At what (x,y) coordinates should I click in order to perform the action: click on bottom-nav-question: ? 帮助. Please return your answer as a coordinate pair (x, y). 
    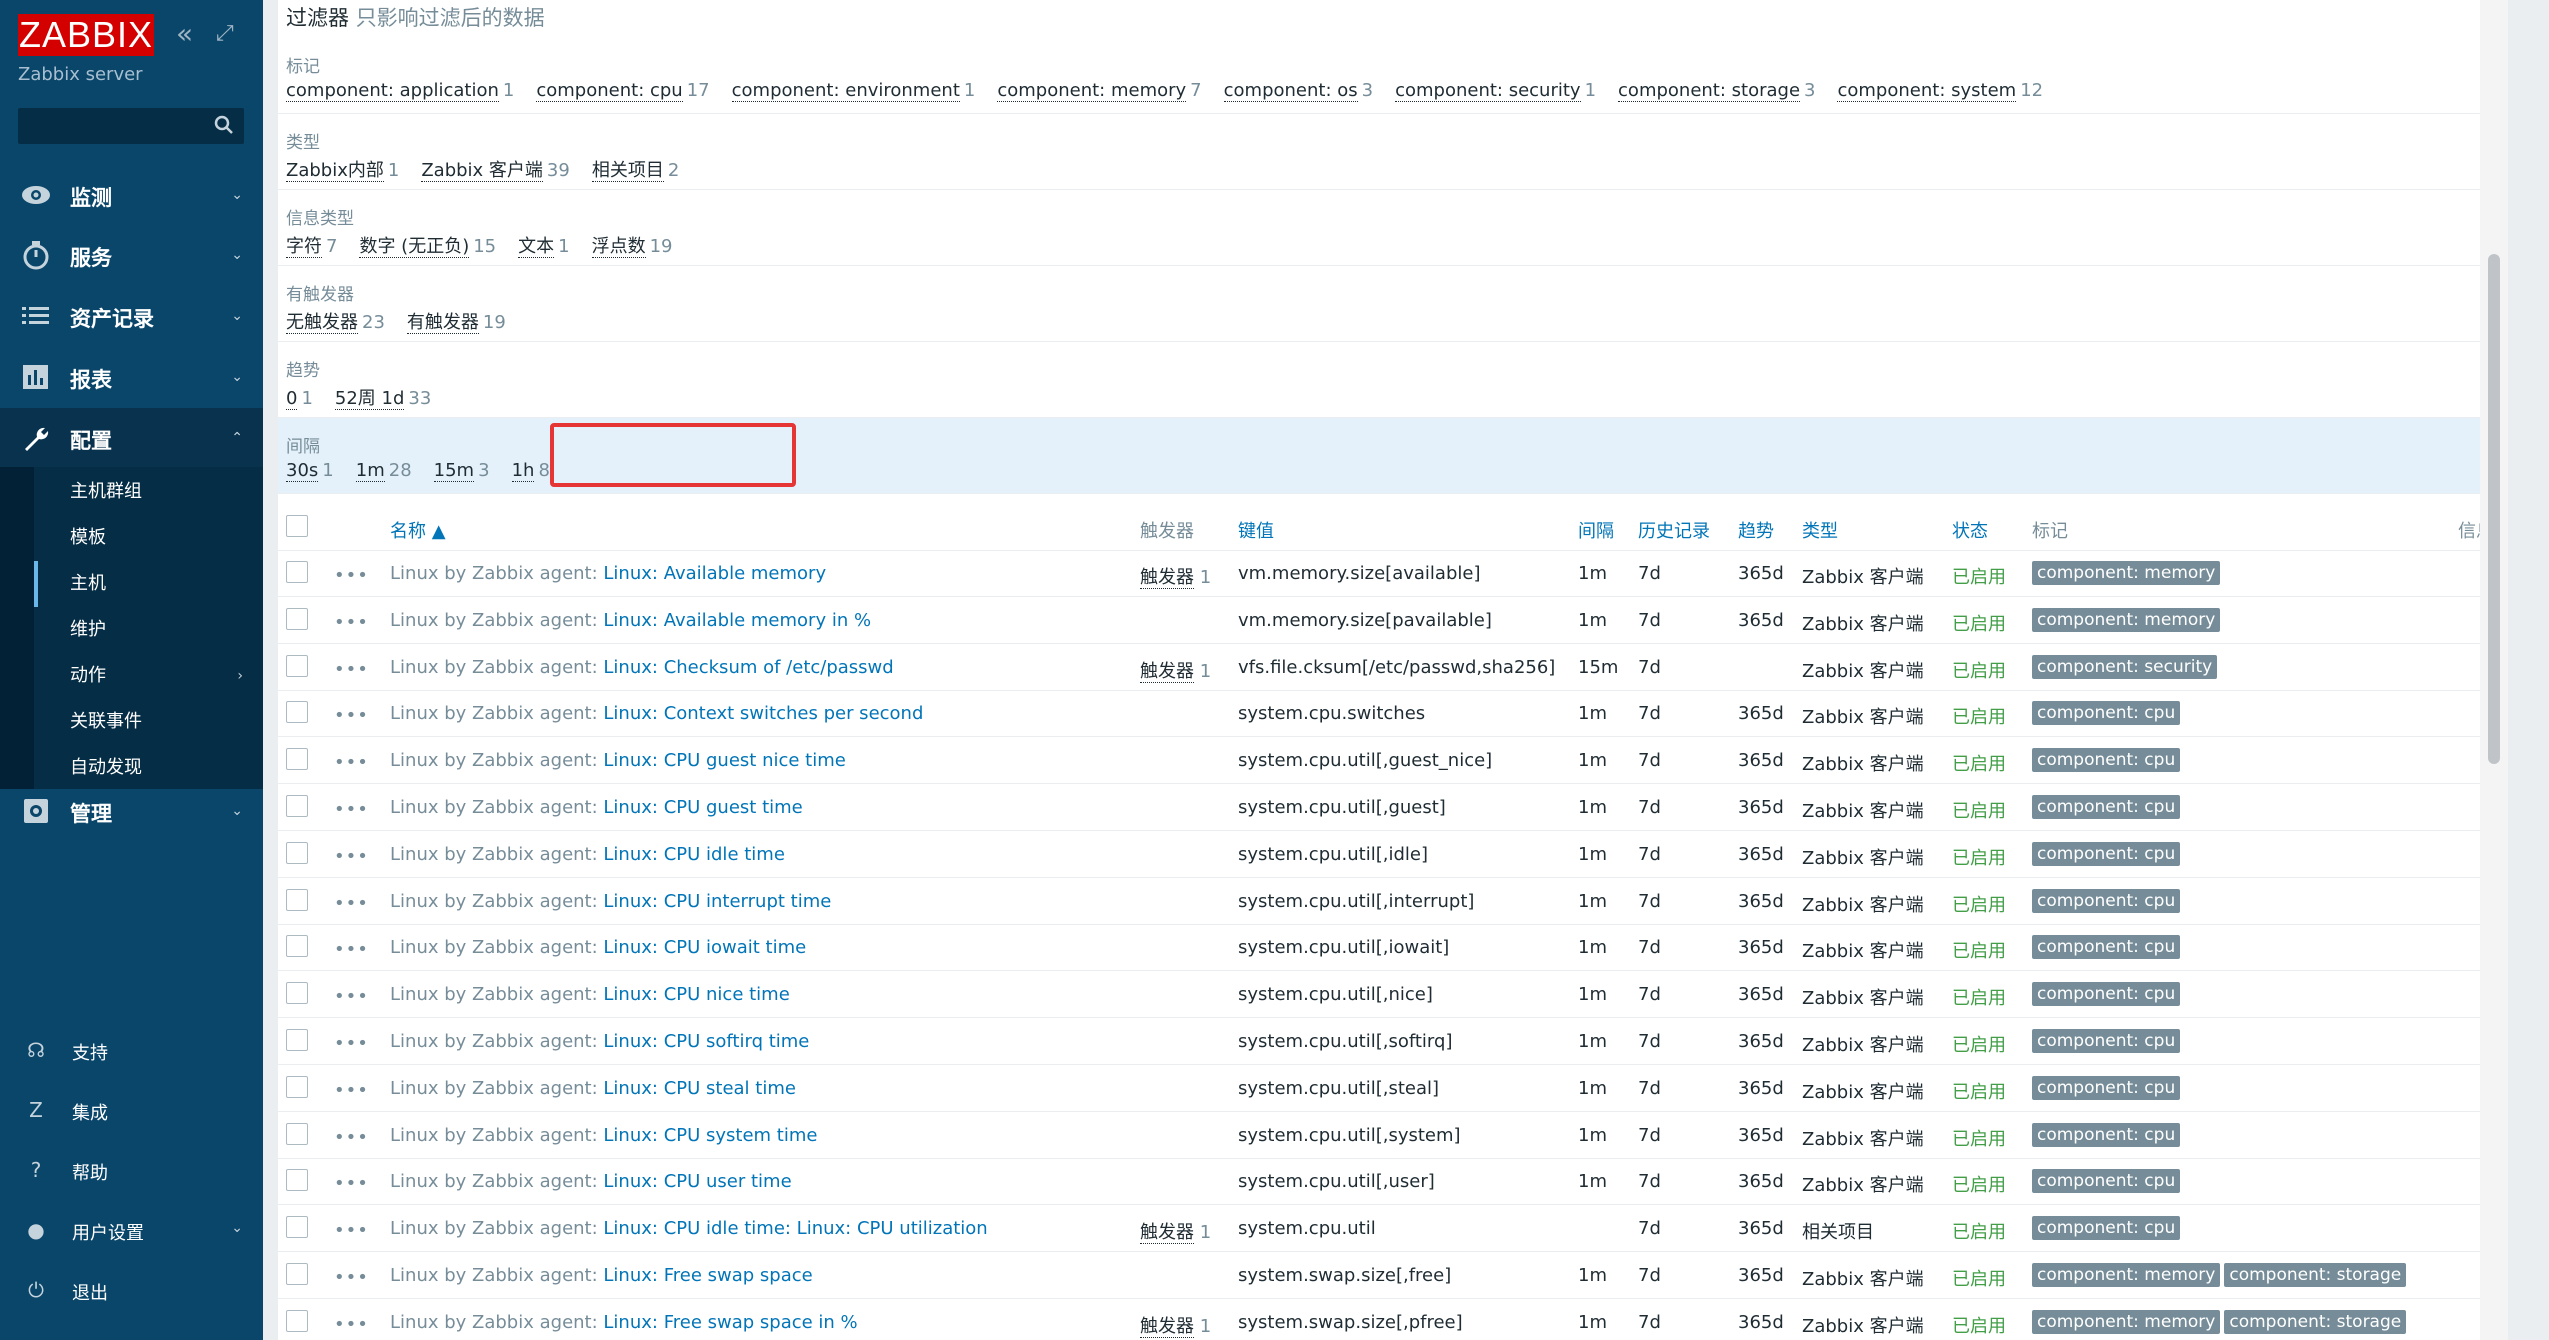
    Looking at the image, I should click on (131, 1170).